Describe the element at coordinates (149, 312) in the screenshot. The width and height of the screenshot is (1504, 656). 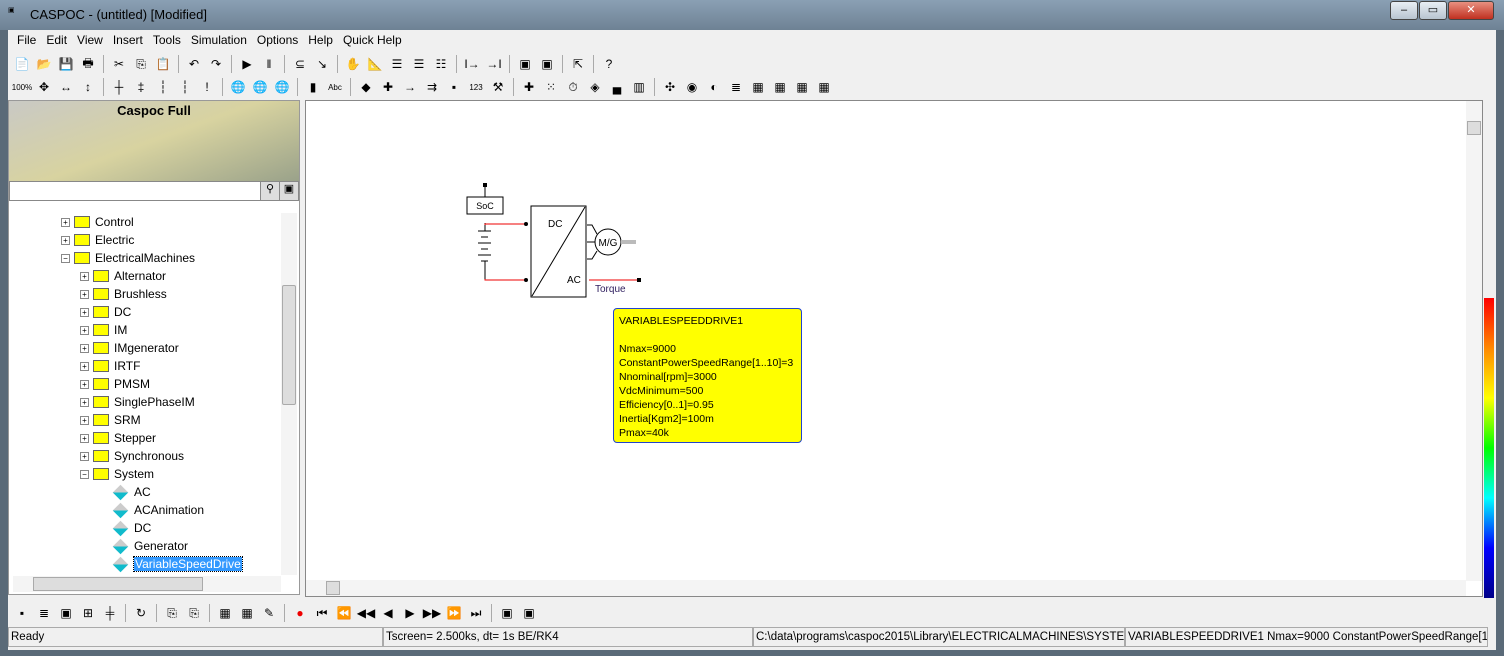
I see `tree-folder: + DC` at that location.